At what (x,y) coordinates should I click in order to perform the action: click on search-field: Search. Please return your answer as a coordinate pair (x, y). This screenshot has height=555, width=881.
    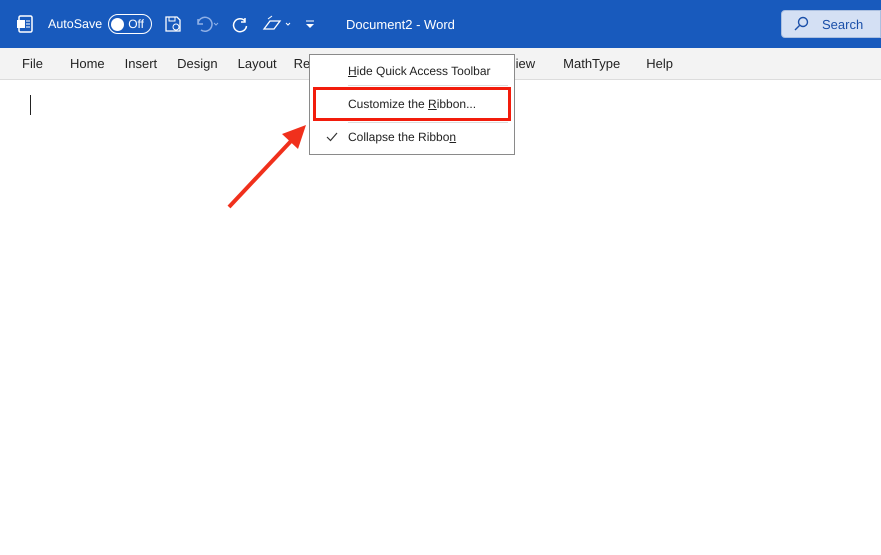
    Looking at the image, I should click on (831, 24).